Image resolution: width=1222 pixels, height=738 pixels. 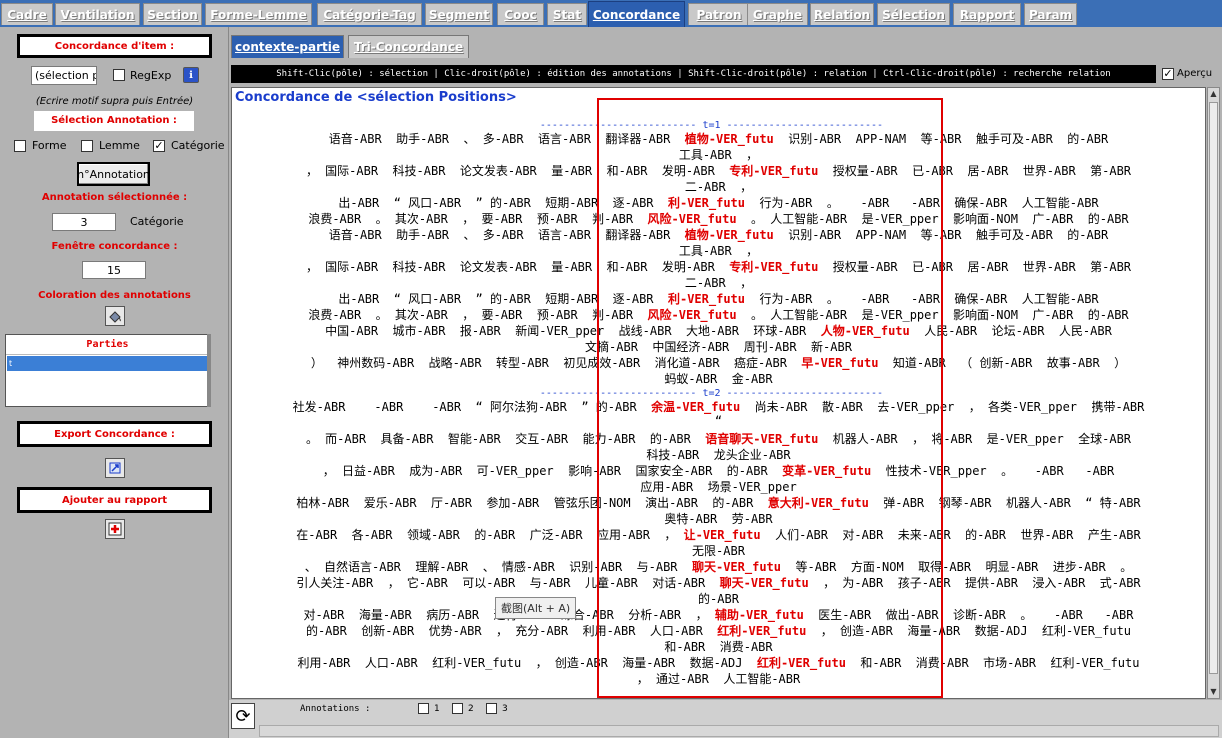 What do you see at coordinates (636, 14) in the screenshot?
I see `tab-concordance: Concordance` at bounding box center [636, 14].